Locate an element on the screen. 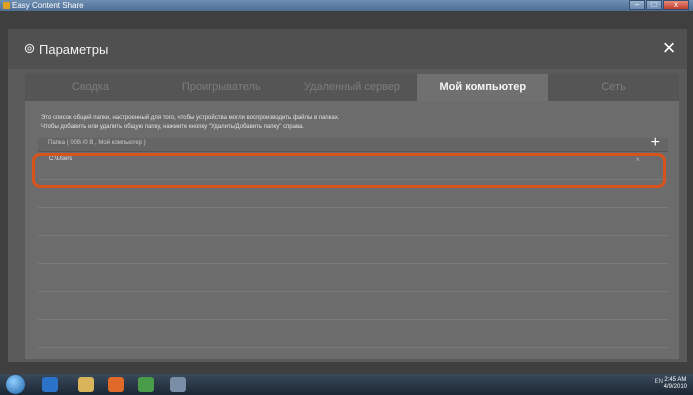 Image resolution: width=693 pixels, height=395 pixels. tab-network: Сеть is located at coordinates (613, 87).